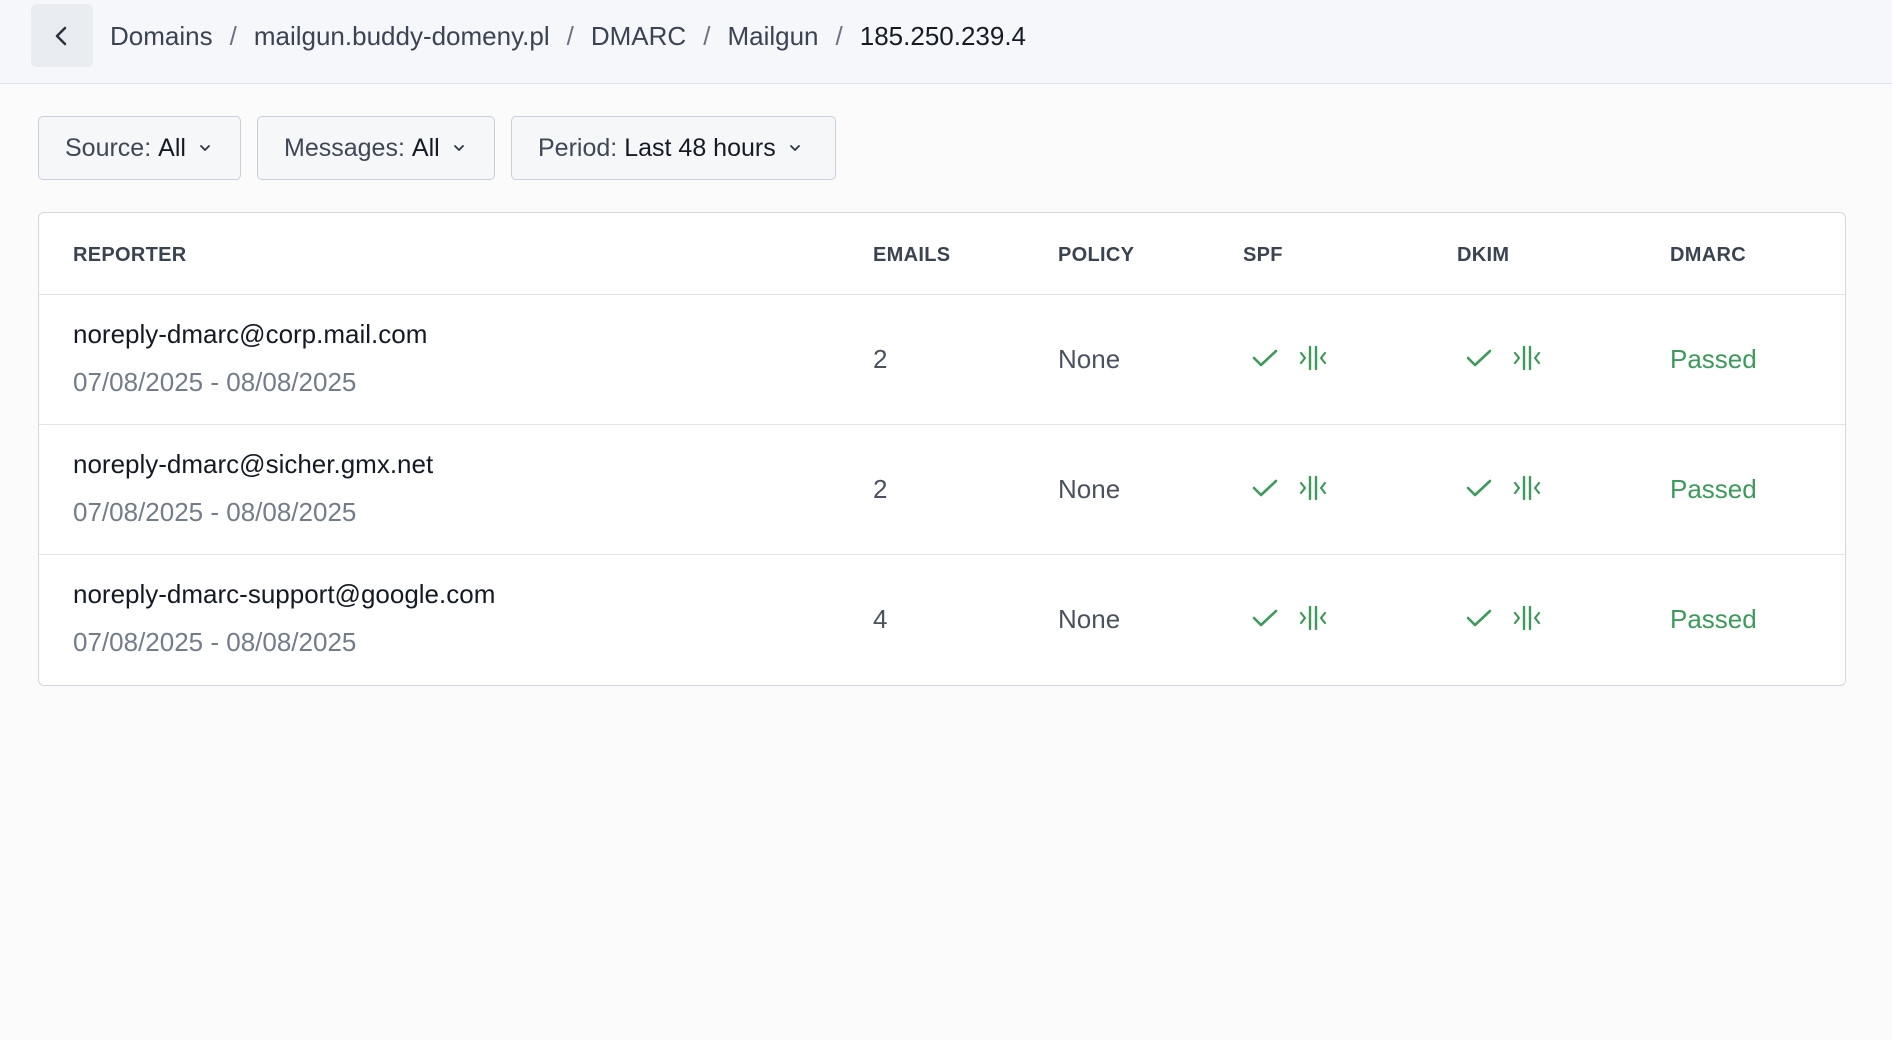 This screenshot has width=1892, height=1040. What do you see at coordinates (700, 147) in the screenshot?
I see `filter-value: Last 48 hours` at bounding box center [700, 147].